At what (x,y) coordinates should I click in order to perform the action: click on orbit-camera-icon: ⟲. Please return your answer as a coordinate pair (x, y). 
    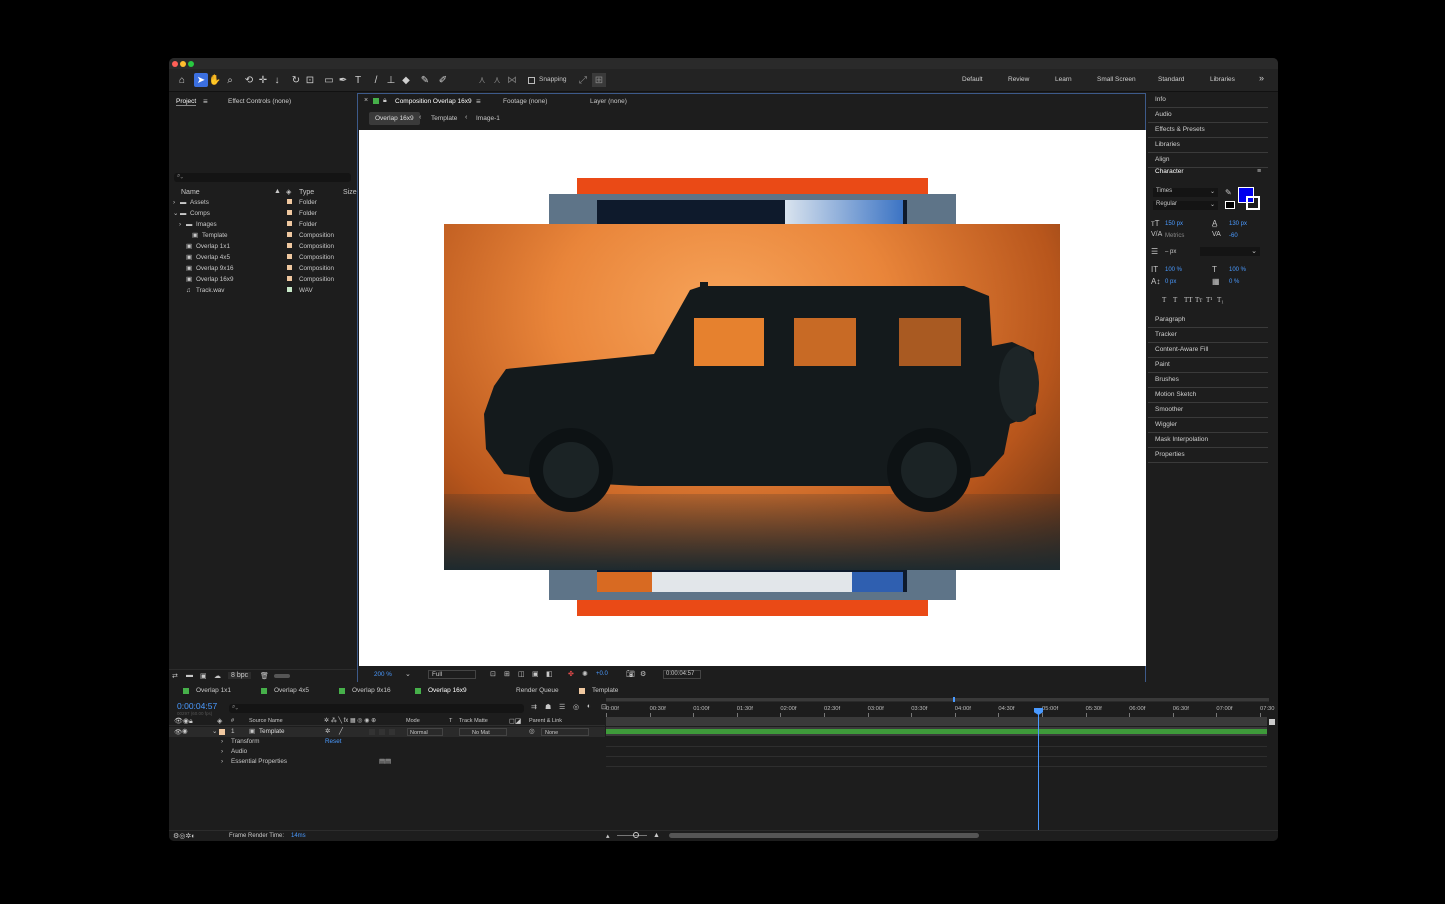
    Looking at the image, I should click on (249, 80).